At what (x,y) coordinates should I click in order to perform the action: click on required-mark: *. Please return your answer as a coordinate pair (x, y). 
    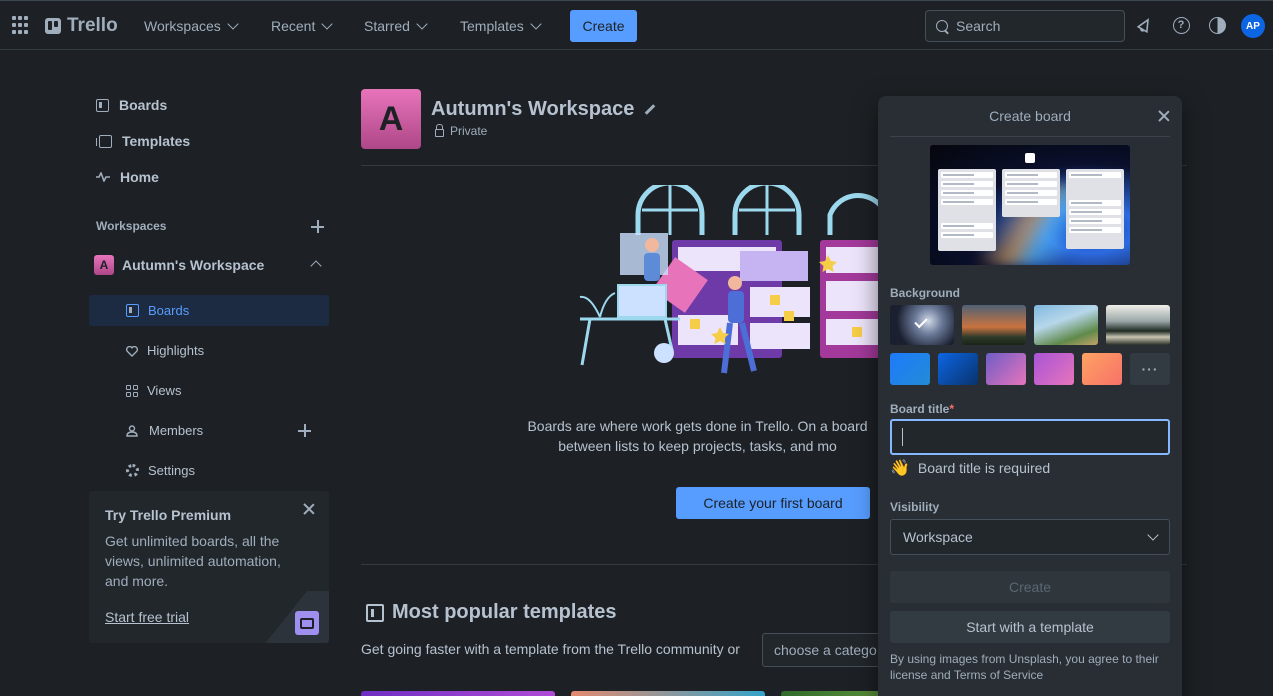
    Looking at the image, I should click on (952, 409).